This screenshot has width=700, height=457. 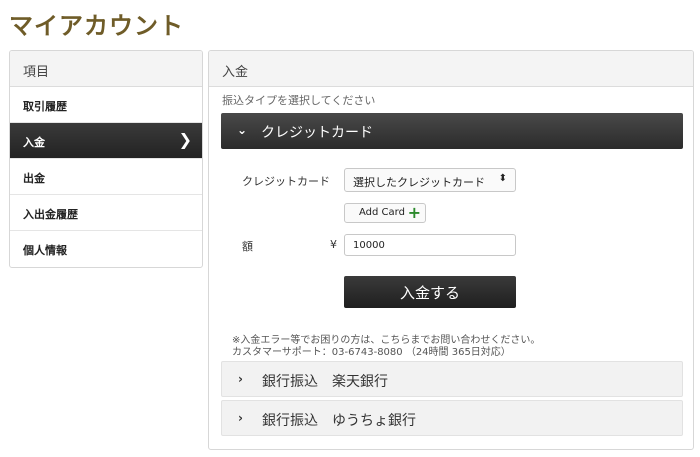 What do you see at coordinates (45, 106) in the screenshot?
I see `sidebar-item-label: 取引履歴` at bounding box center [45, 106].